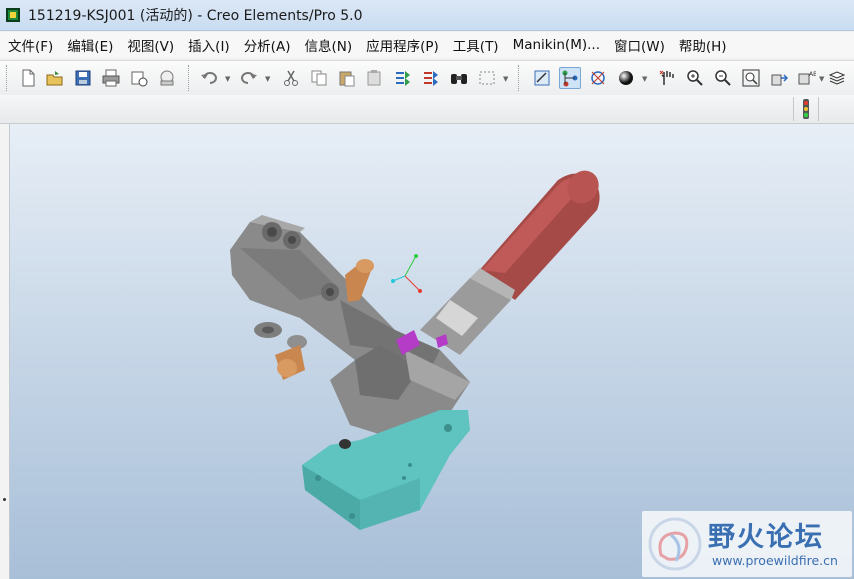  I want to click on zoom-in-icon, so click(695, 78).